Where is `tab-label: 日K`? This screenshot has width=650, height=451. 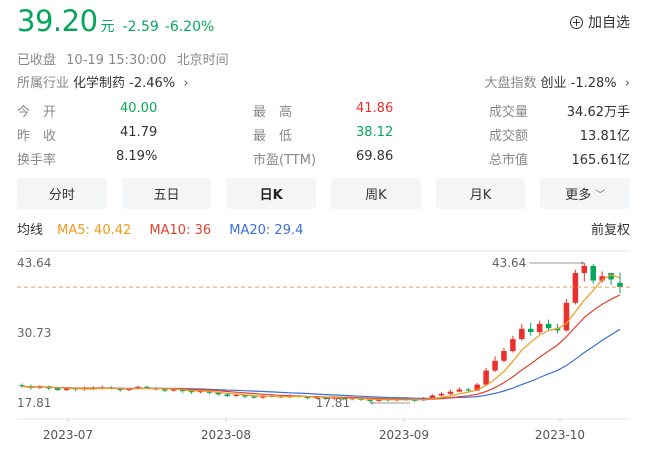 tab-label: 日K is located at coordinates (271, 195).